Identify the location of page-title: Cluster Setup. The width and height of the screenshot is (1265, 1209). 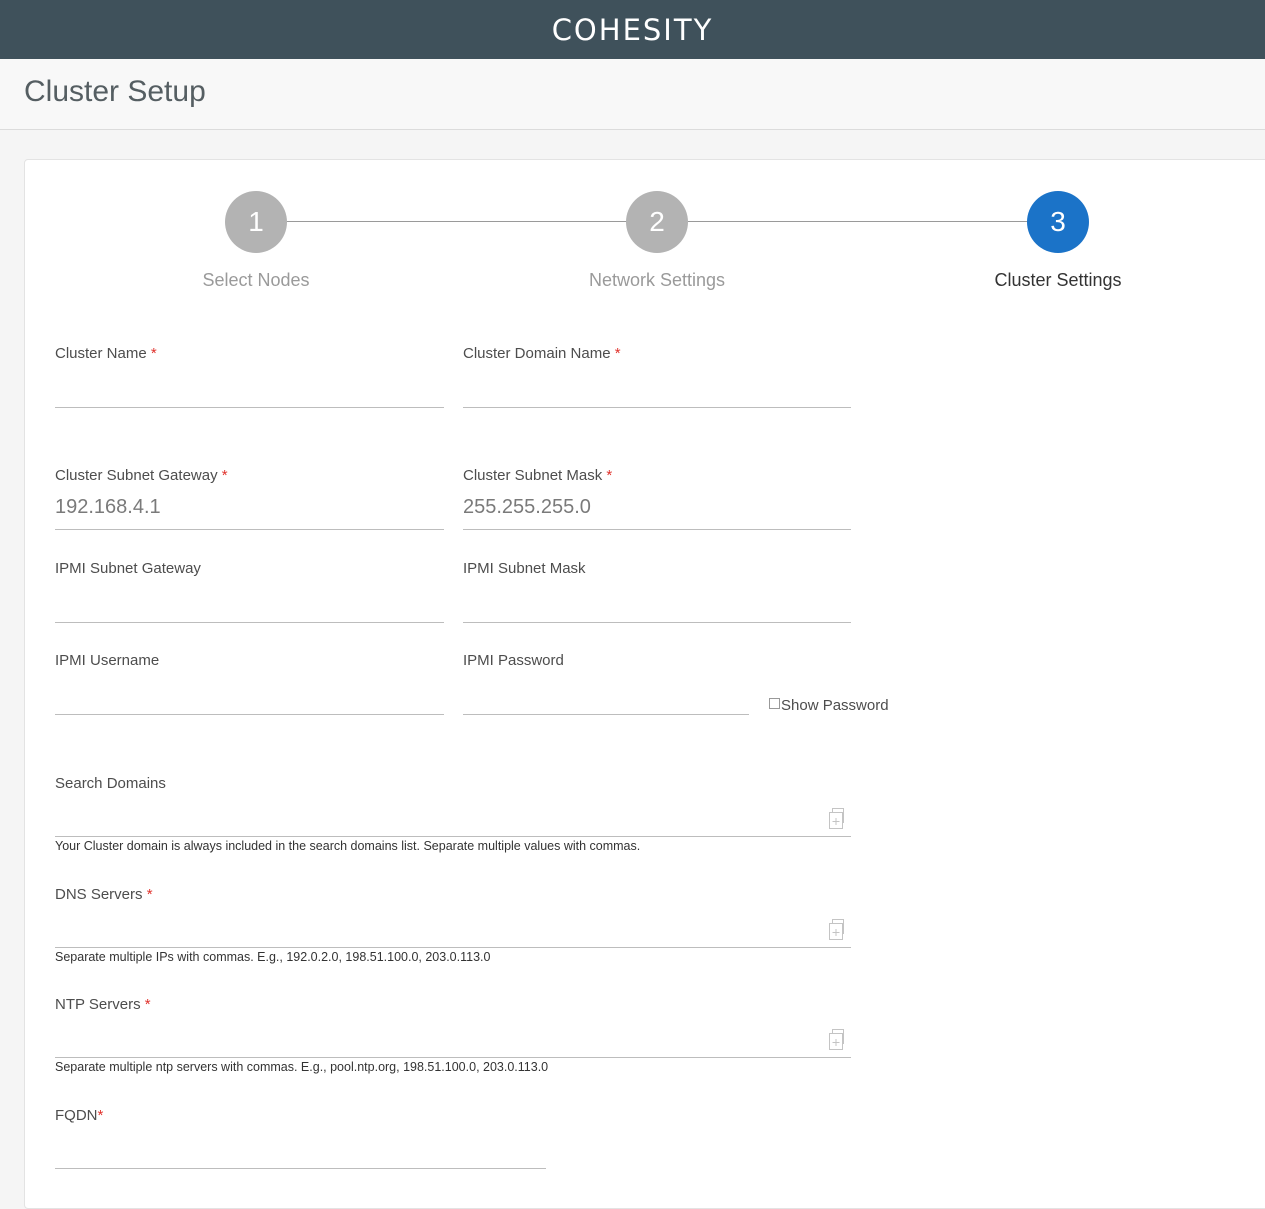
(115, 91).